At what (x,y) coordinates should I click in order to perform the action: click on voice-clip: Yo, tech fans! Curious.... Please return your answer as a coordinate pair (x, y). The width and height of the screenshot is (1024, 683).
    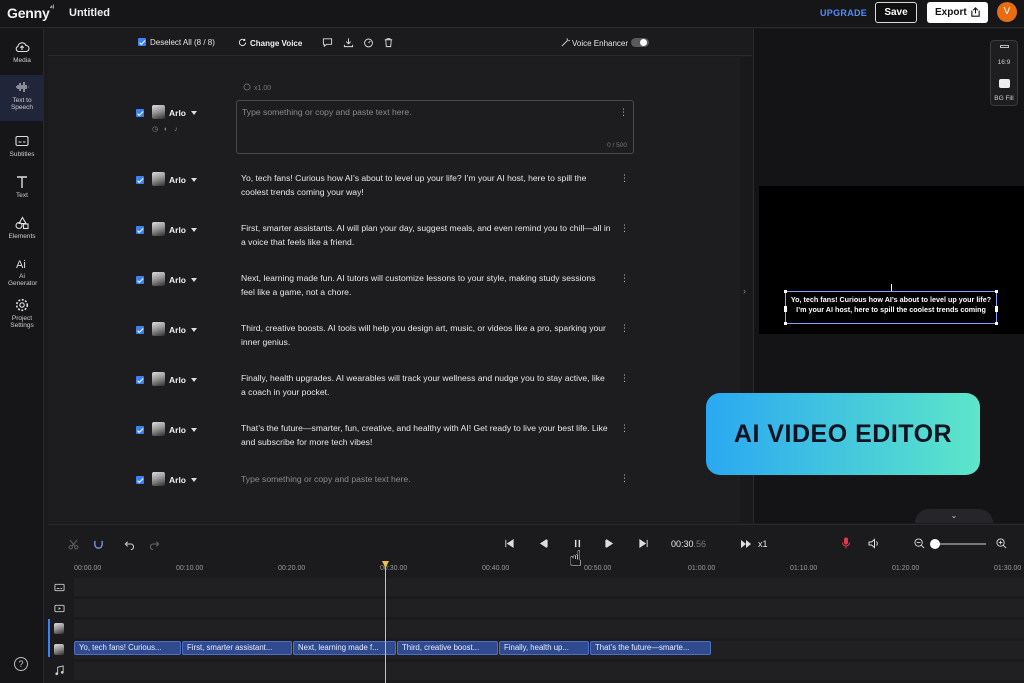
    Looking at the image, I should click on (127, 648).